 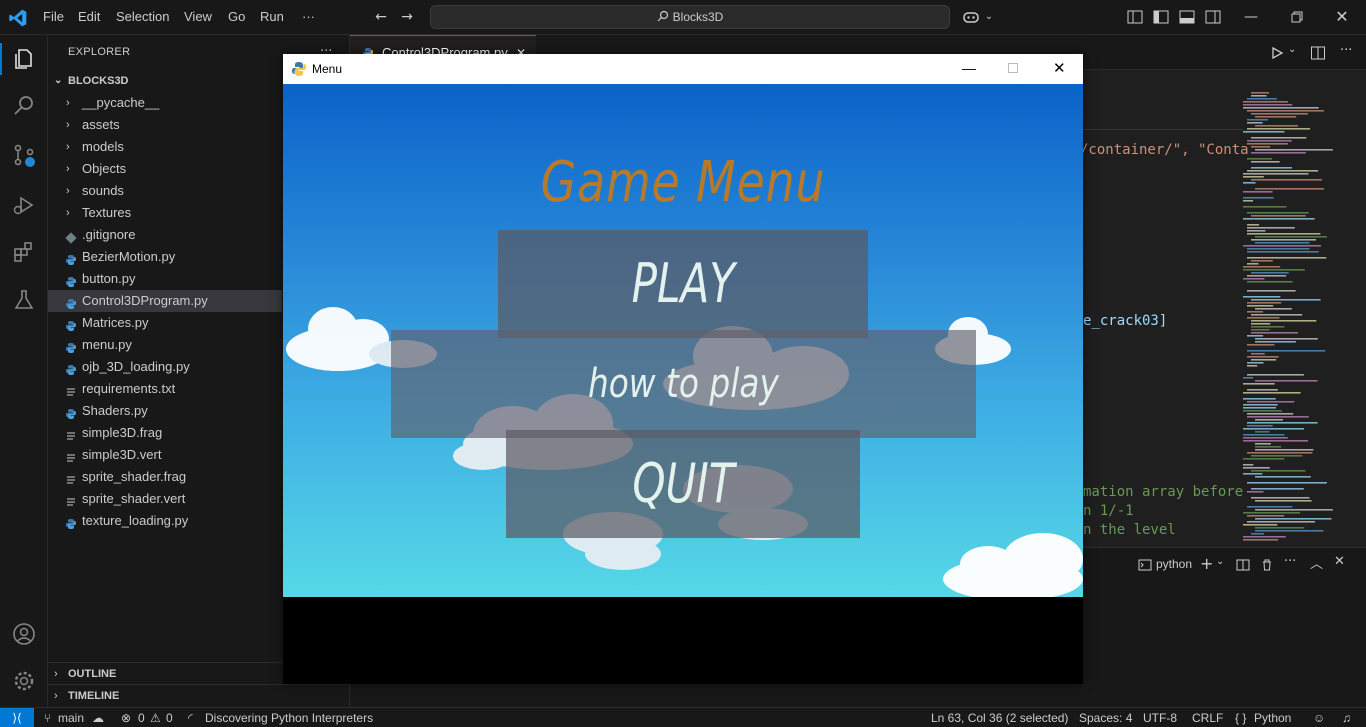 What do you see at coordinates (1267, 565) in the screenshot?
I see `kill-terminal-trash-icon` at bounding box center [1267, 565].